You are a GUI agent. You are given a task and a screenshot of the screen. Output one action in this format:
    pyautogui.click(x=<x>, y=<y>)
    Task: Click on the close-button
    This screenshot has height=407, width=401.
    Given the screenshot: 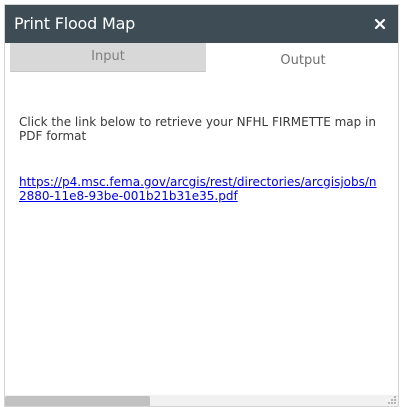 What is the action you would take?
    pyautogui.click(x=380, y=24)
    